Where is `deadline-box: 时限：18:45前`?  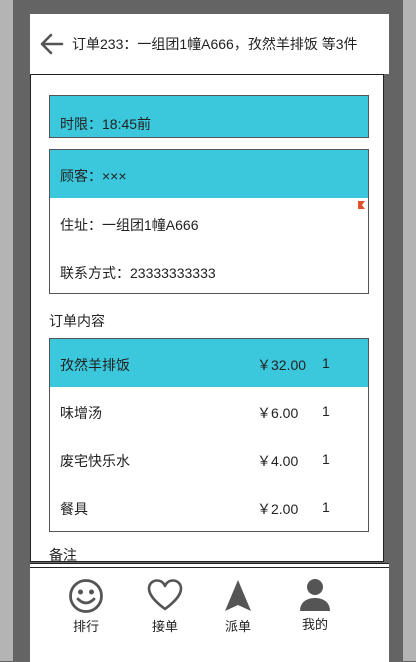 deadline-box: 时限：18:45前 is located at coordinates (209, 116).